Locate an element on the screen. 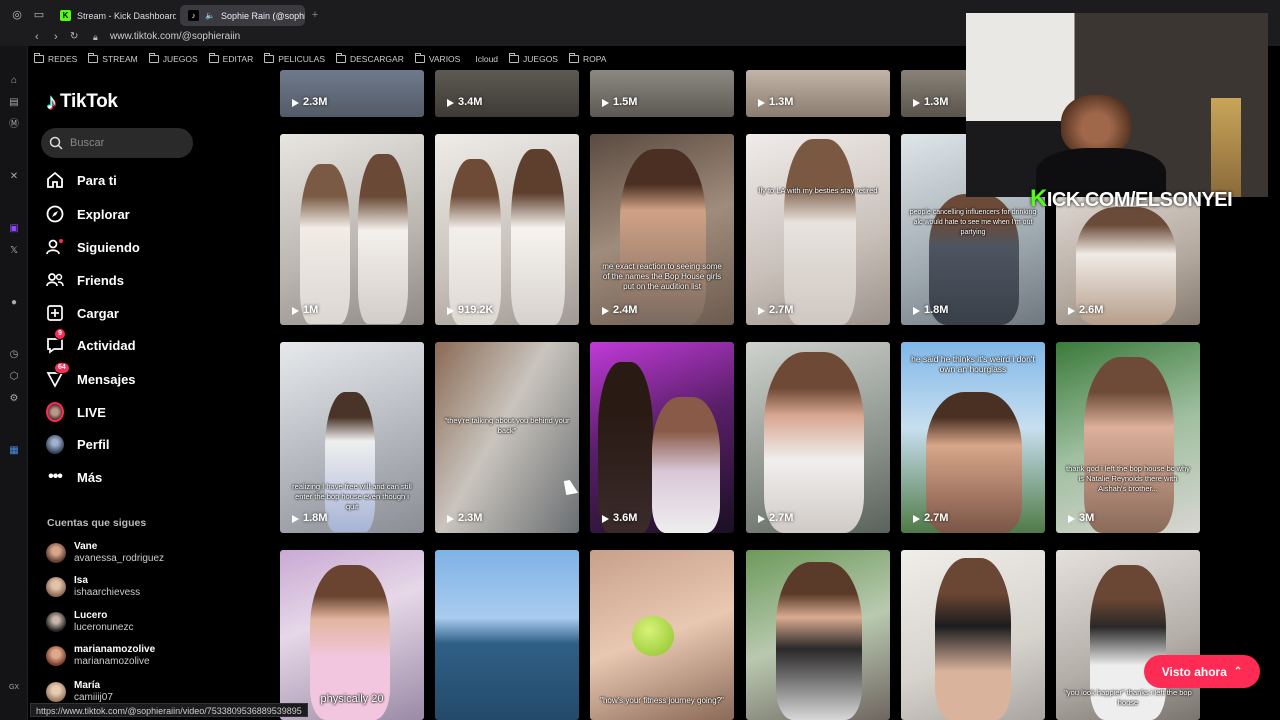 Image resolution: width=1280 pixels, height=720 pixels. nav-label: Para ti is located at coordinates (97, 180).